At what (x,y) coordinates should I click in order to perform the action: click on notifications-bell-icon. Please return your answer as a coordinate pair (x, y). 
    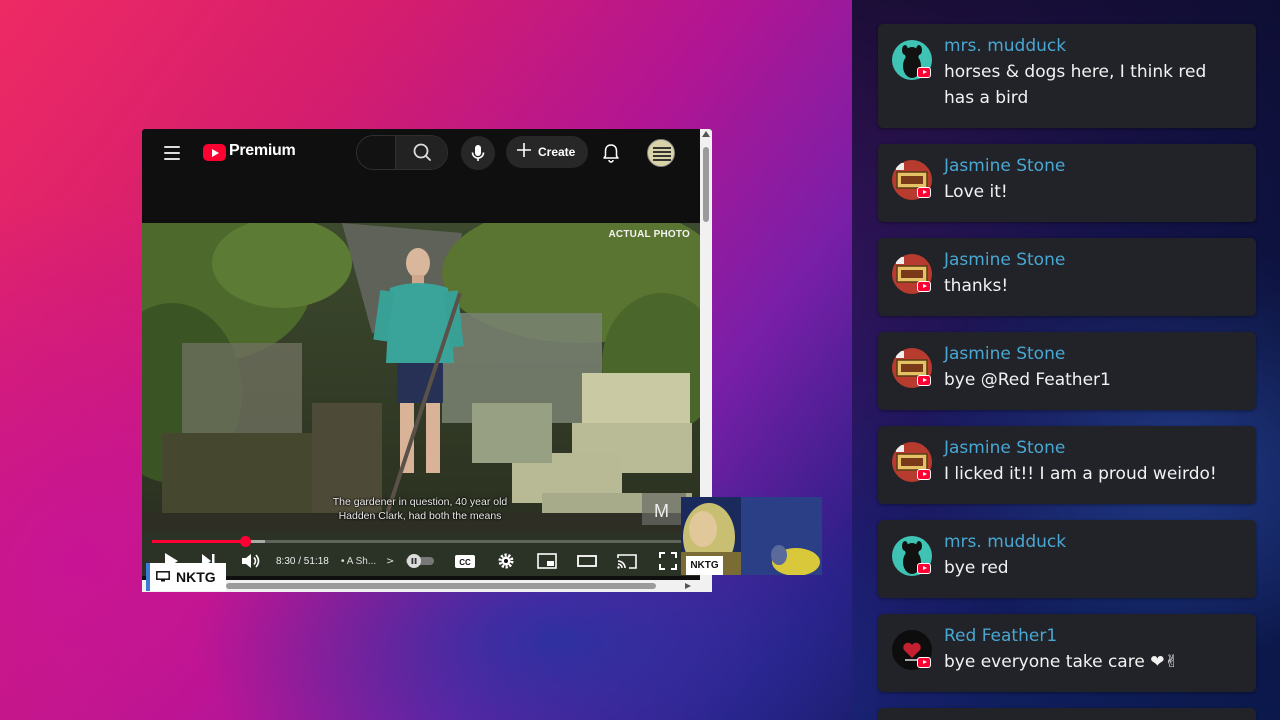
    Looking at the image, I should click on (611, 153).